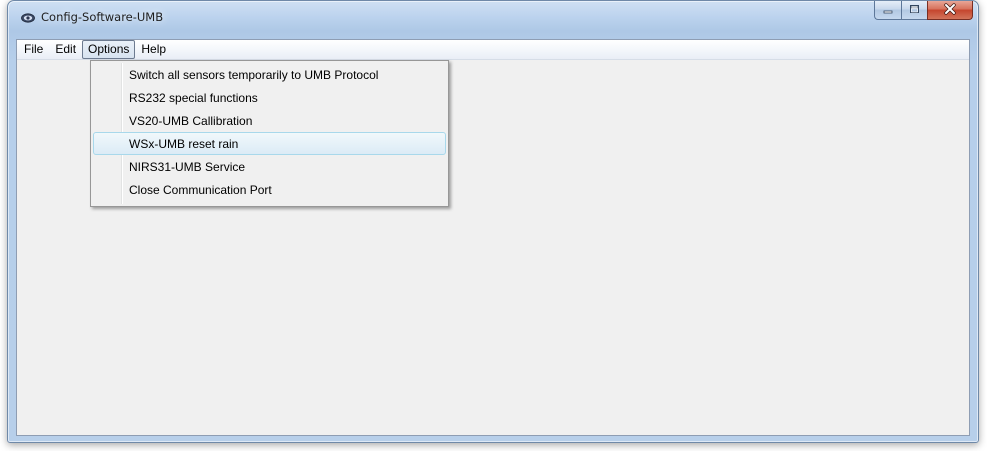 The width and height of the screenshot is (987, 451). Describe the element at coordinates (493, 18) in the screenshot. I see `title-bar: Config-Software-UMB` at that location.